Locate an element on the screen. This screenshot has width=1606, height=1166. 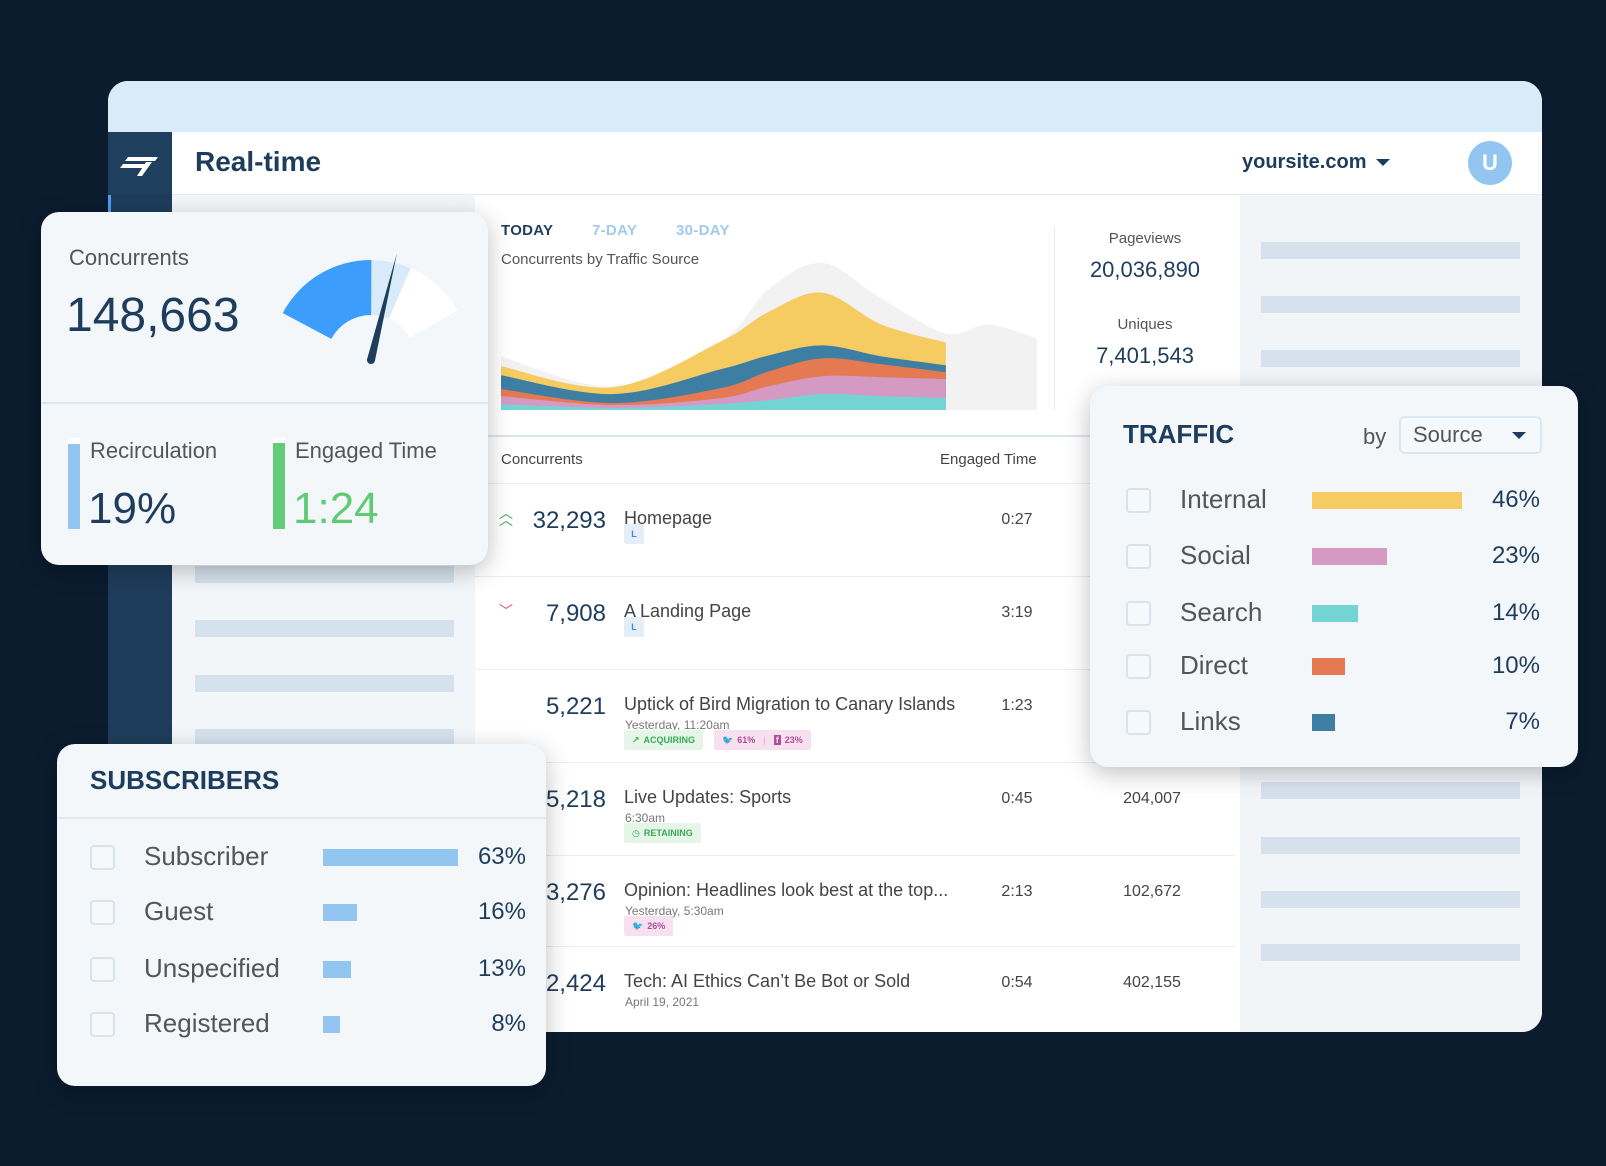
engaged-time: 0:27 is located at coordinates (1017, 519).